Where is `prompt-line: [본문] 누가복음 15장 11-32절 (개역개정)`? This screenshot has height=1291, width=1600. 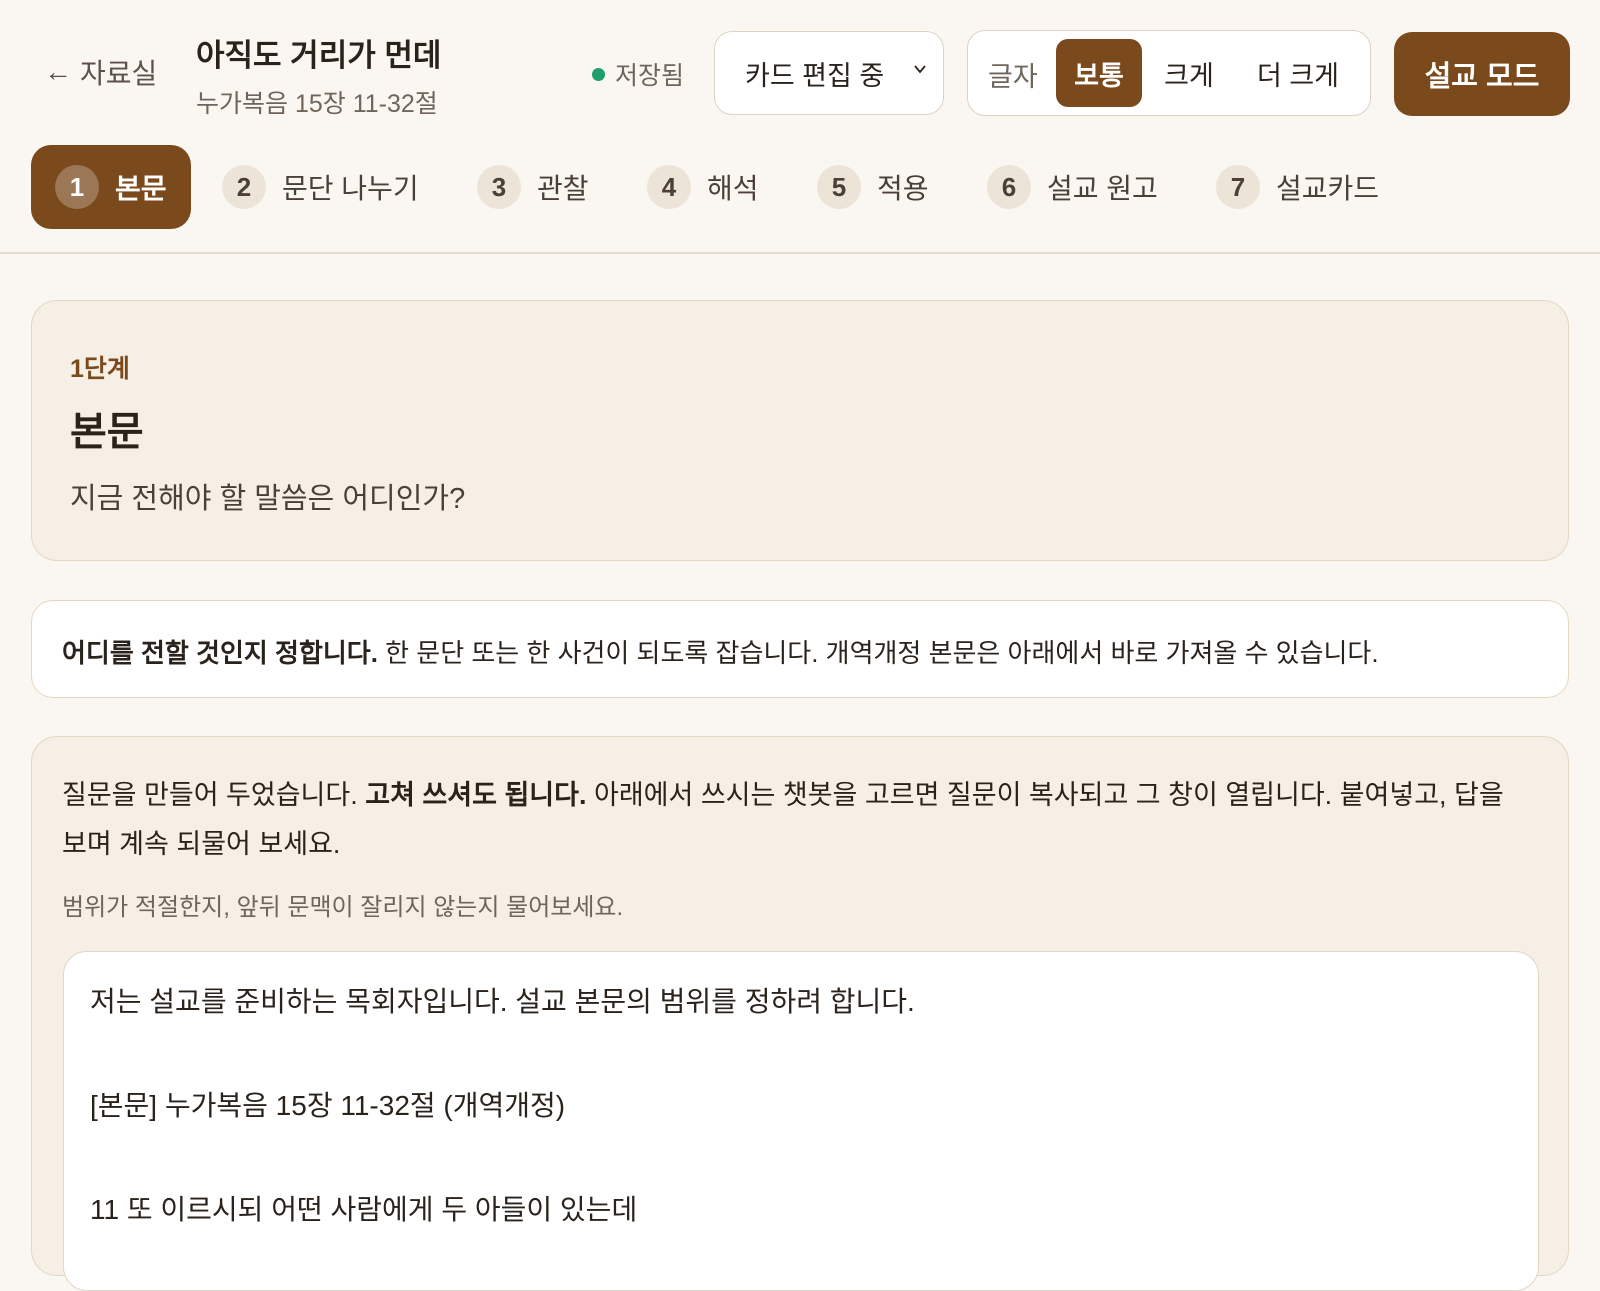 prompt-line: [본문] 누가복음 15장 11-32절 (개역개정) is located at coordinates (328, 1105).